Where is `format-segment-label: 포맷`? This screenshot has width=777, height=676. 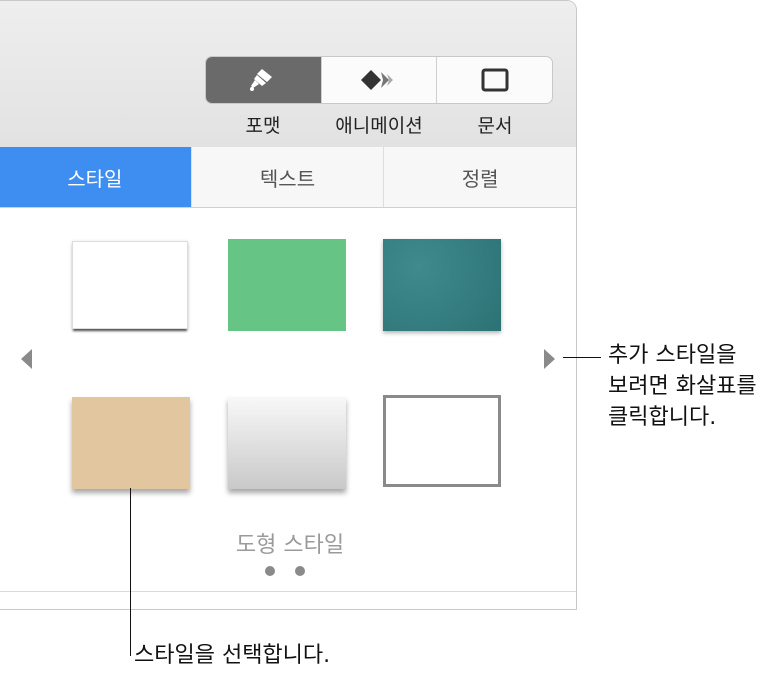
format-segment-label: 포맷 is located at coordinates (263, 126).